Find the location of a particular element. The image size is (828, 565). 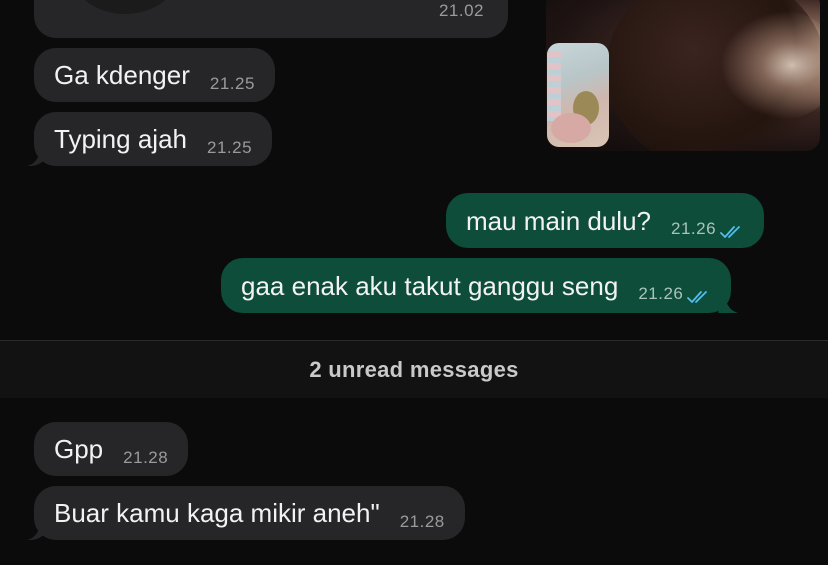

message-time: 21.02 is located at coordinates (461, 10).